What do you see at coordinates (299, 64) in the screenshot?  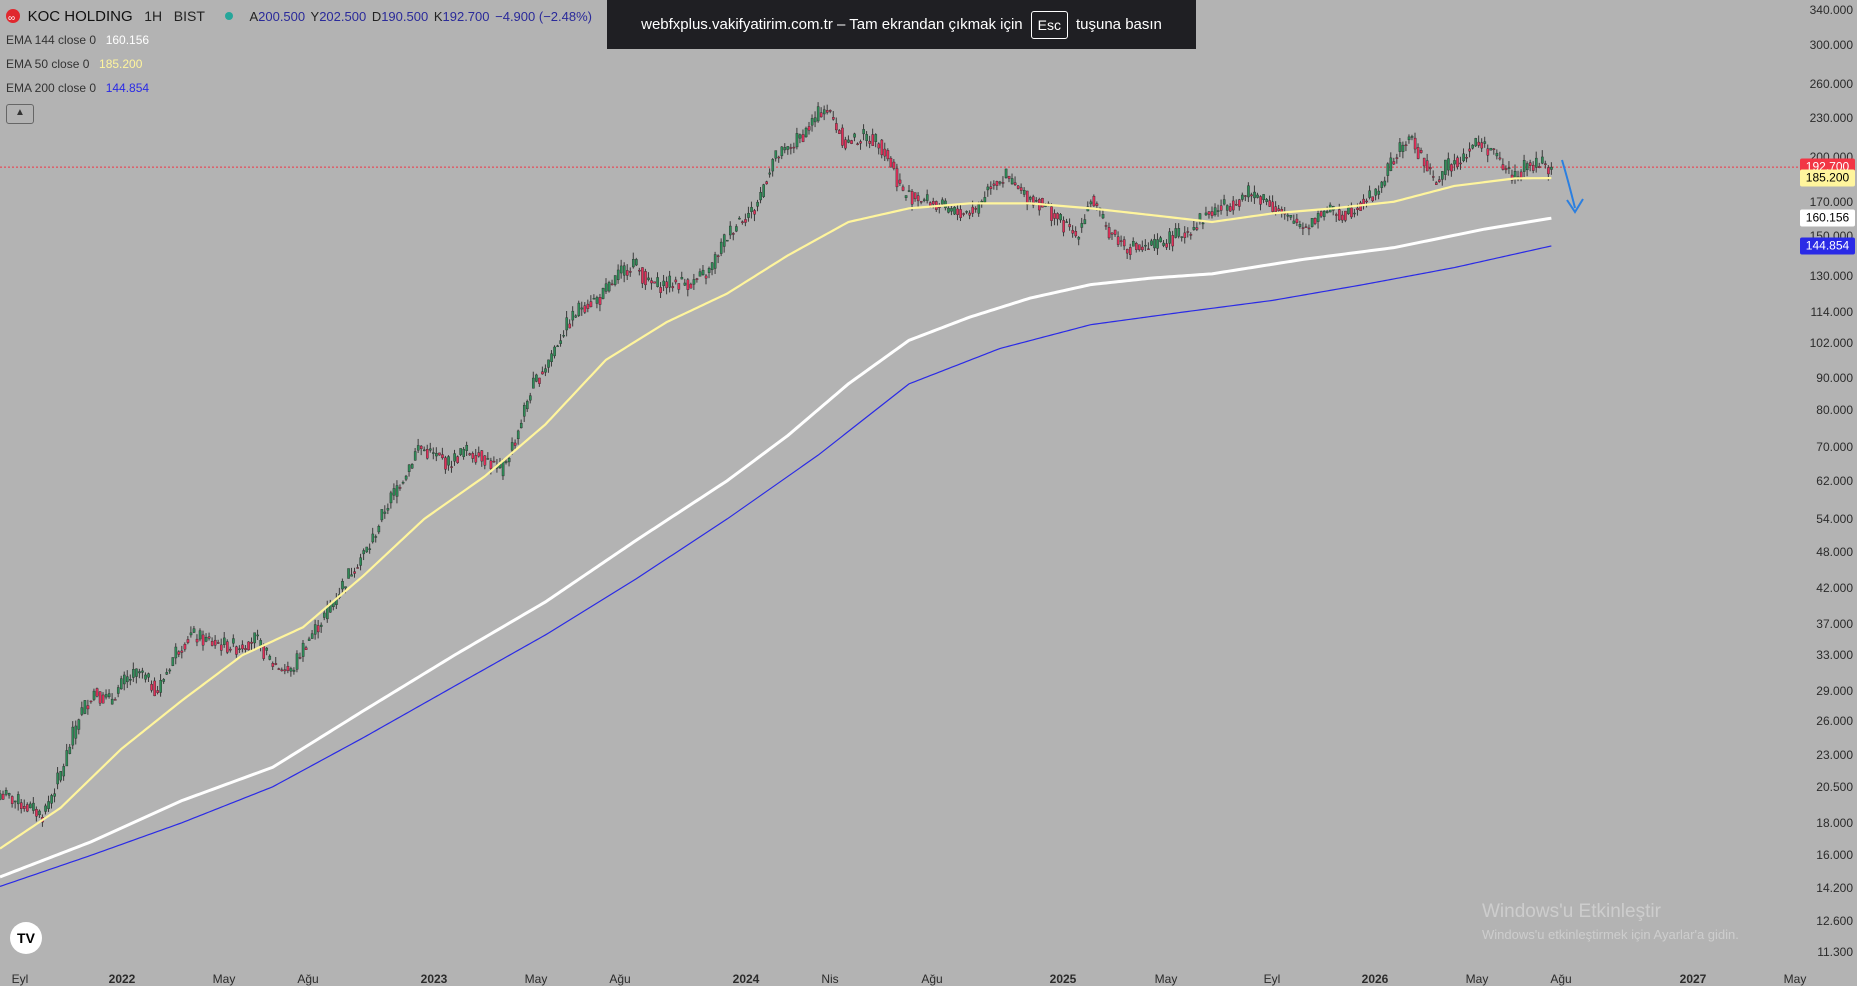 I see `indicator-ema50: EMA 50 close 0 185.200` at bounding box center [299, 64].